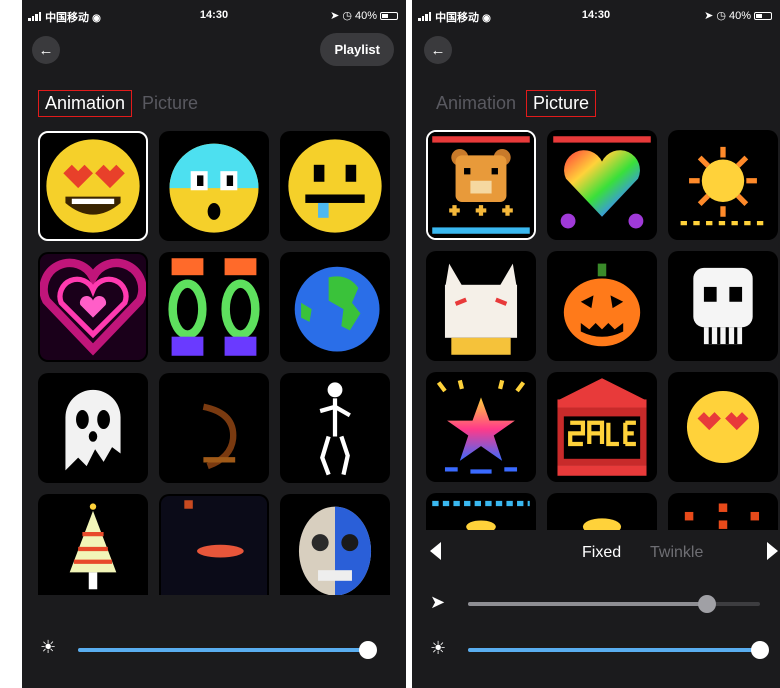 This screenshot has width=780, height=688. What do you see at coordinates (676, 553) in the screenshot?
I see `mode-twinkle: Twinkle` at bounding box center [676, 553].